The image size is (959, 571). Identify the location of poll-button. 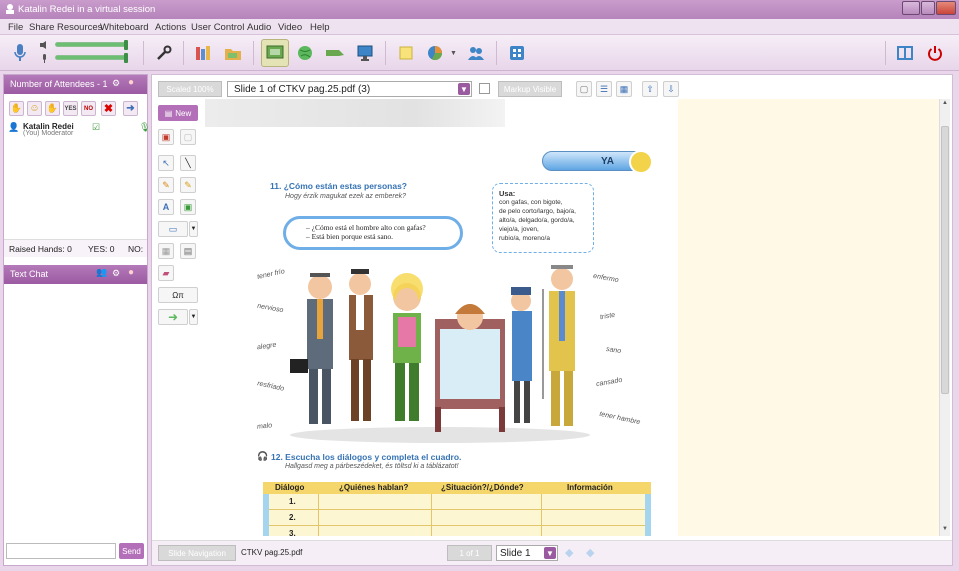
(435, 53).